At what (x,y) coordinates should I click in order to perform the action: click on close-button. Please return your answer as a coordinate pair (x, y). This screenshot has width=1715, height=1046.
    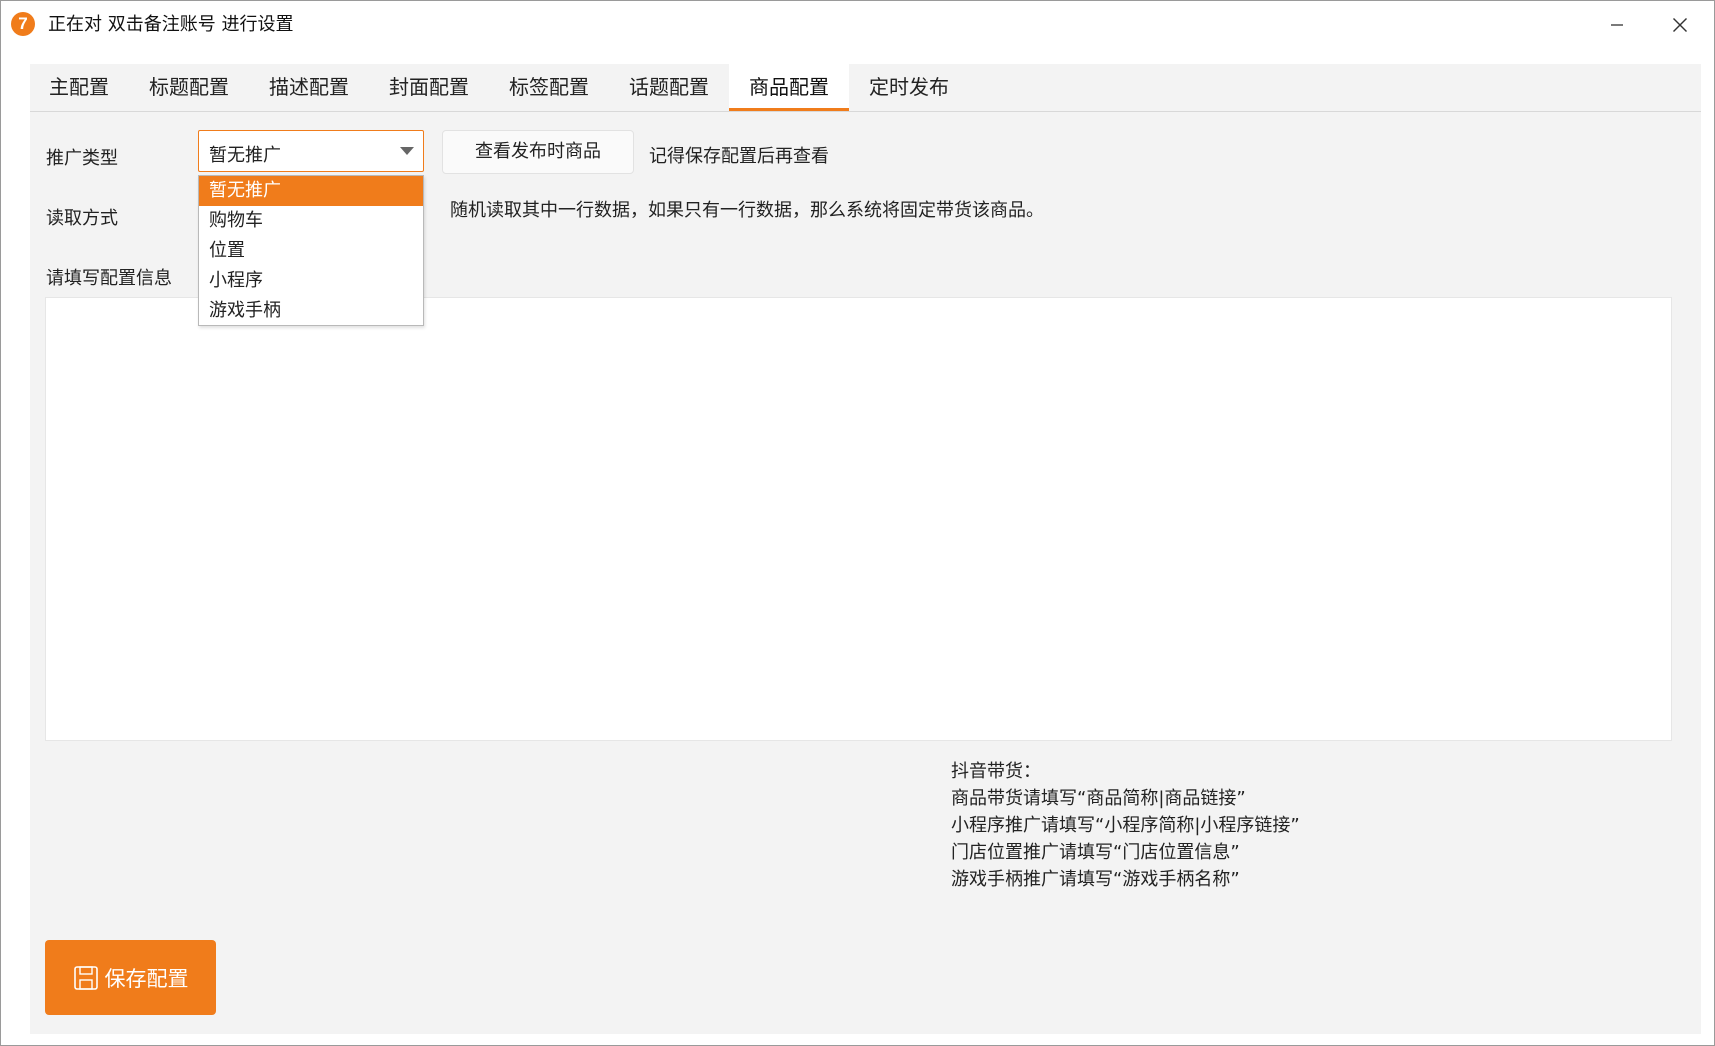
    Looking at the image, I should click on (1680, 25).